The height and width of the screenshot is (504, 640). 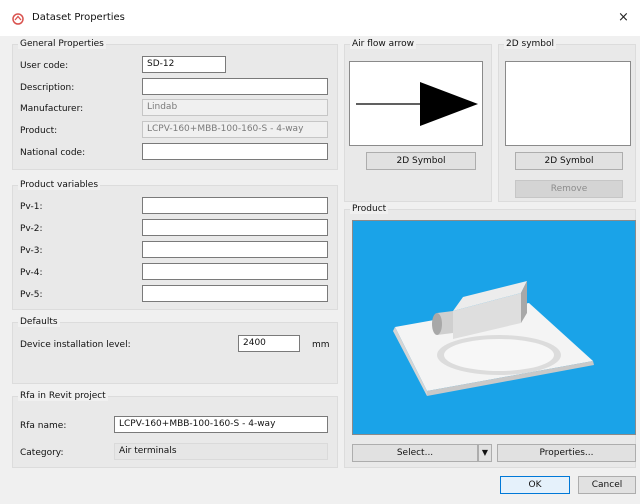 What do you see at coordinates (175, 353) in the screenshot?
I see `defaults-panel` at bounding box center [175, 353].